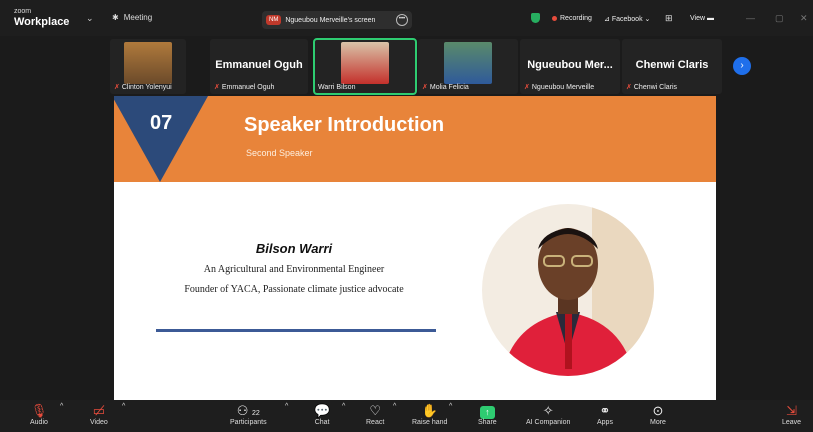  I want to click on react-label: React, so click(375, 422).